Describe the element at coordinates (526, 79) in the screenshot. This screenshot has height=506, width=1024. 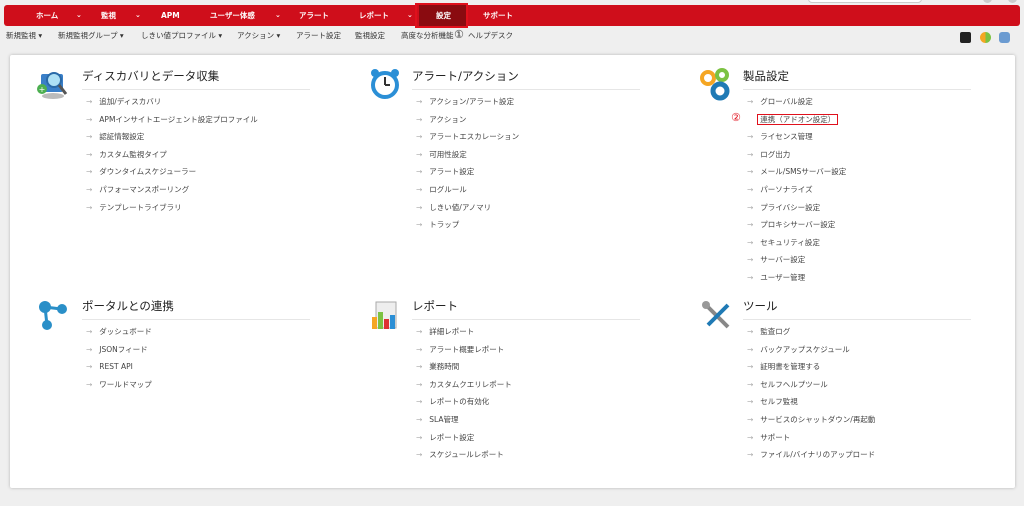
I see `section-title: アラート/アクション` at that location.